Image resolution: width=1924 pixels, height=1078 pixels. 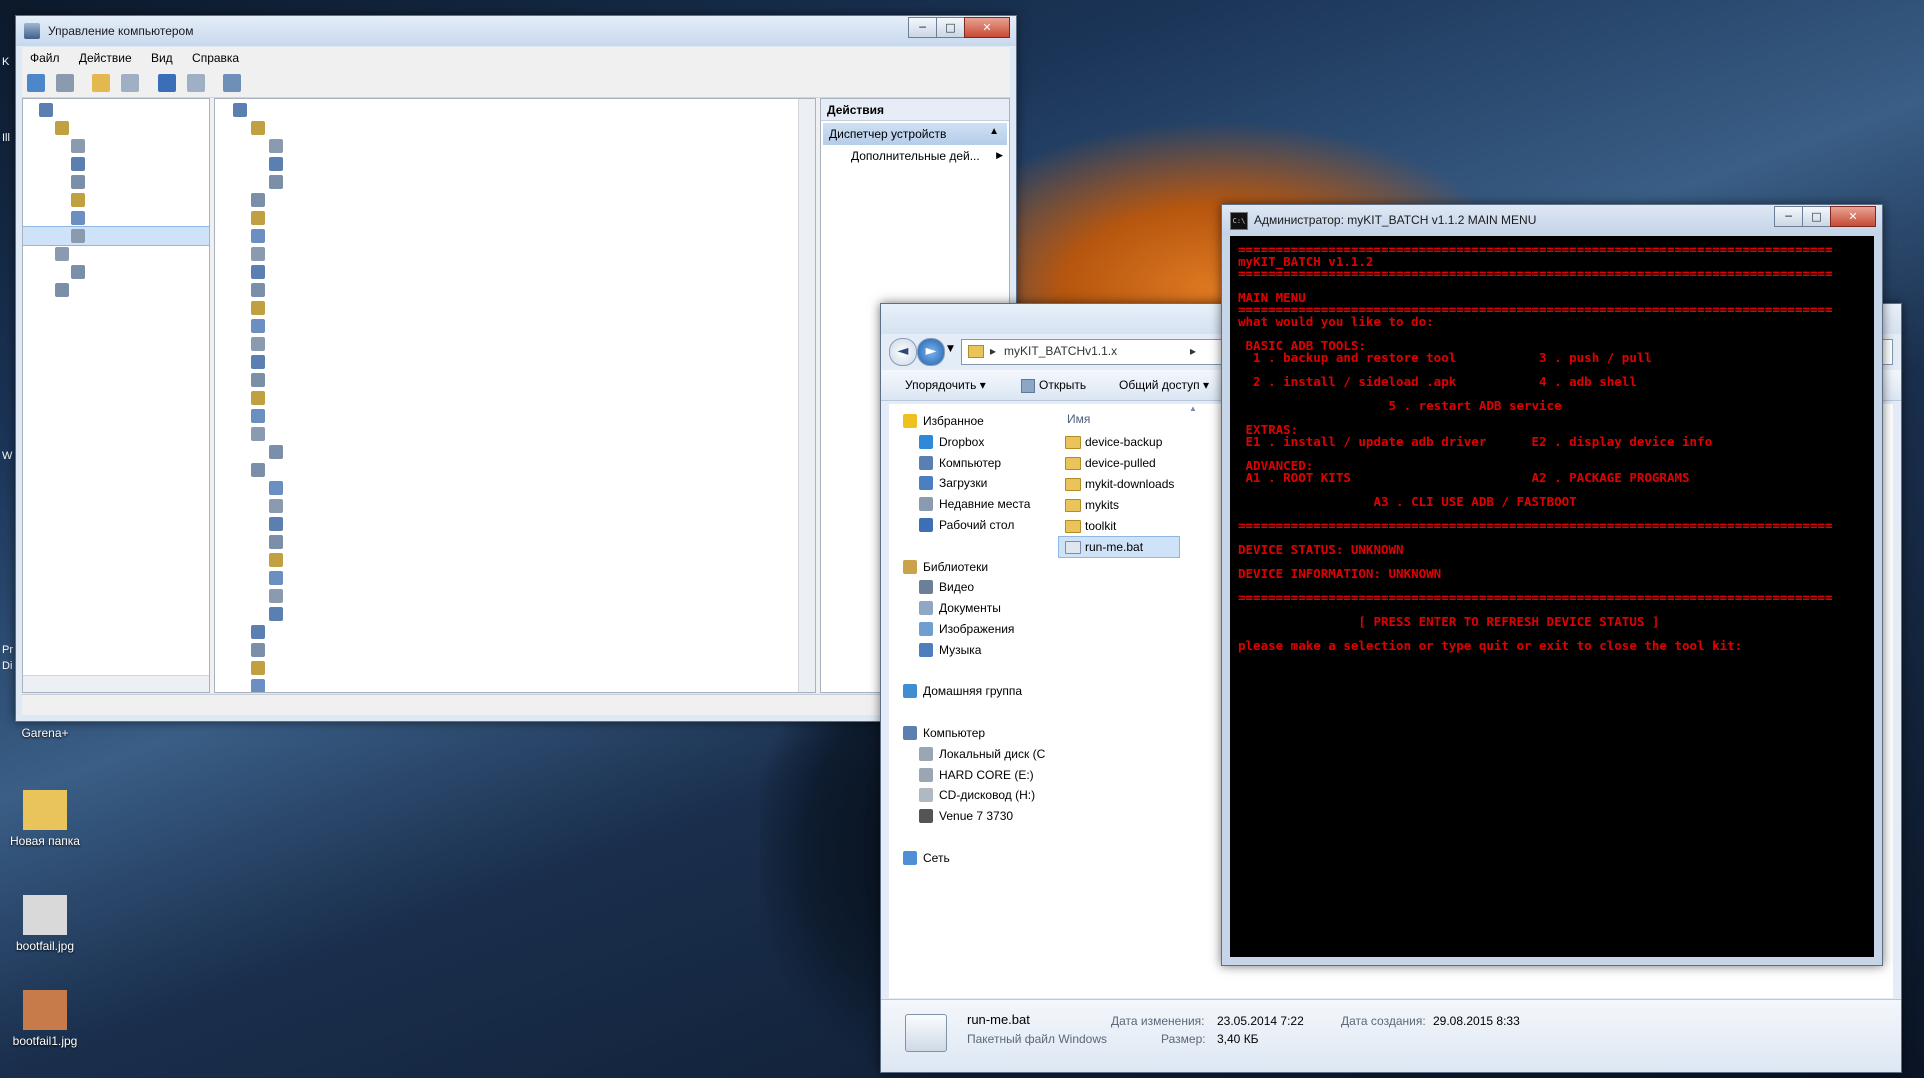 What do you see at coordinates (1119, 484) in the screenshot?
I see `file-item: mykit-downloads` at bounding box center [1119, 484].